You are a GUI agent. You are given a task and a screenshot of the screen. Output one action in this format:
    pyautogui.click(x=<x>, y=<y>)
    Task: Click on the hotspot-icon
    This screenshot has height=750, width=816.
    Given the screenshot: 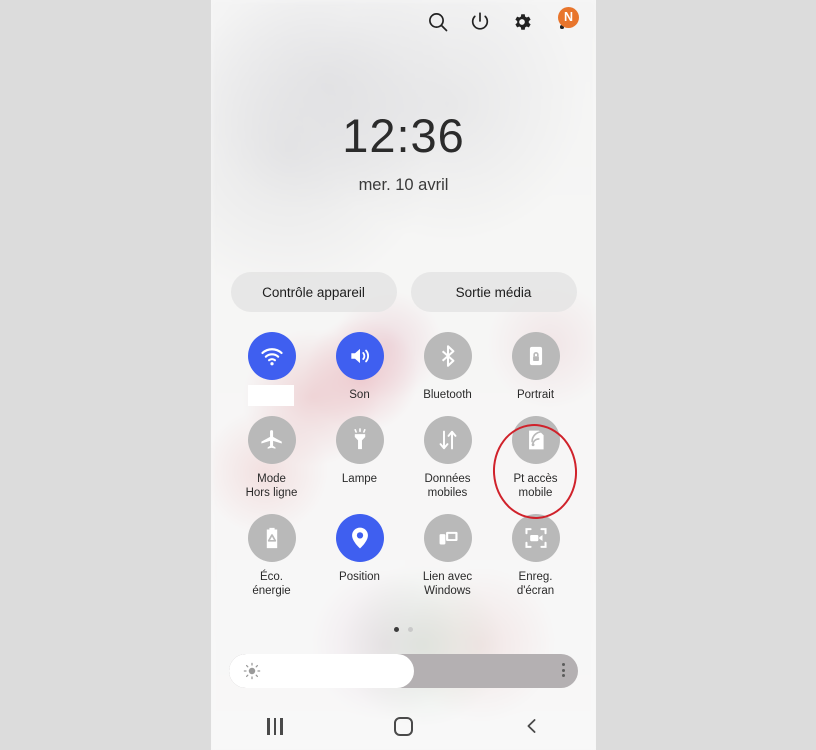 What is the action you would take?
    pyautogui.click(x=535, y=440)
    